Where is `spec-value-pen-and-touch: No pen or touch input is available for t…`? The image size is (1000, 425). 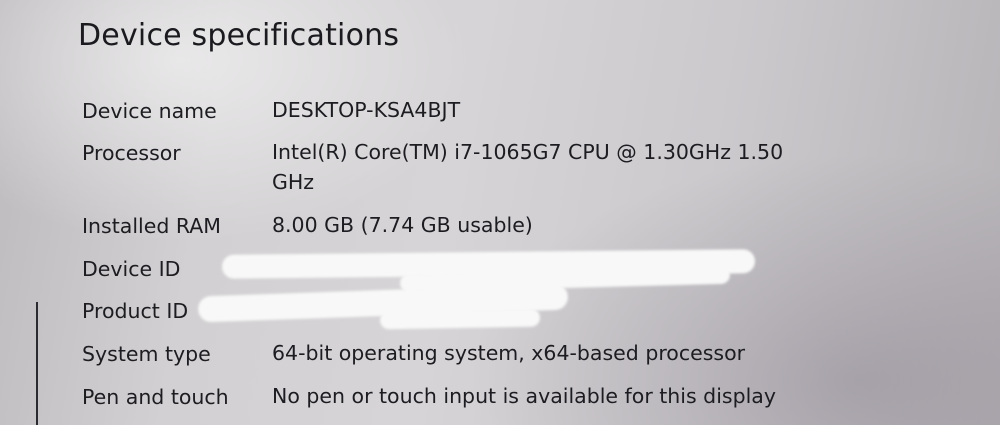 spec-value-pen-and-touch: No pen or touch input is available for t… is located at coordinates (524, 396).